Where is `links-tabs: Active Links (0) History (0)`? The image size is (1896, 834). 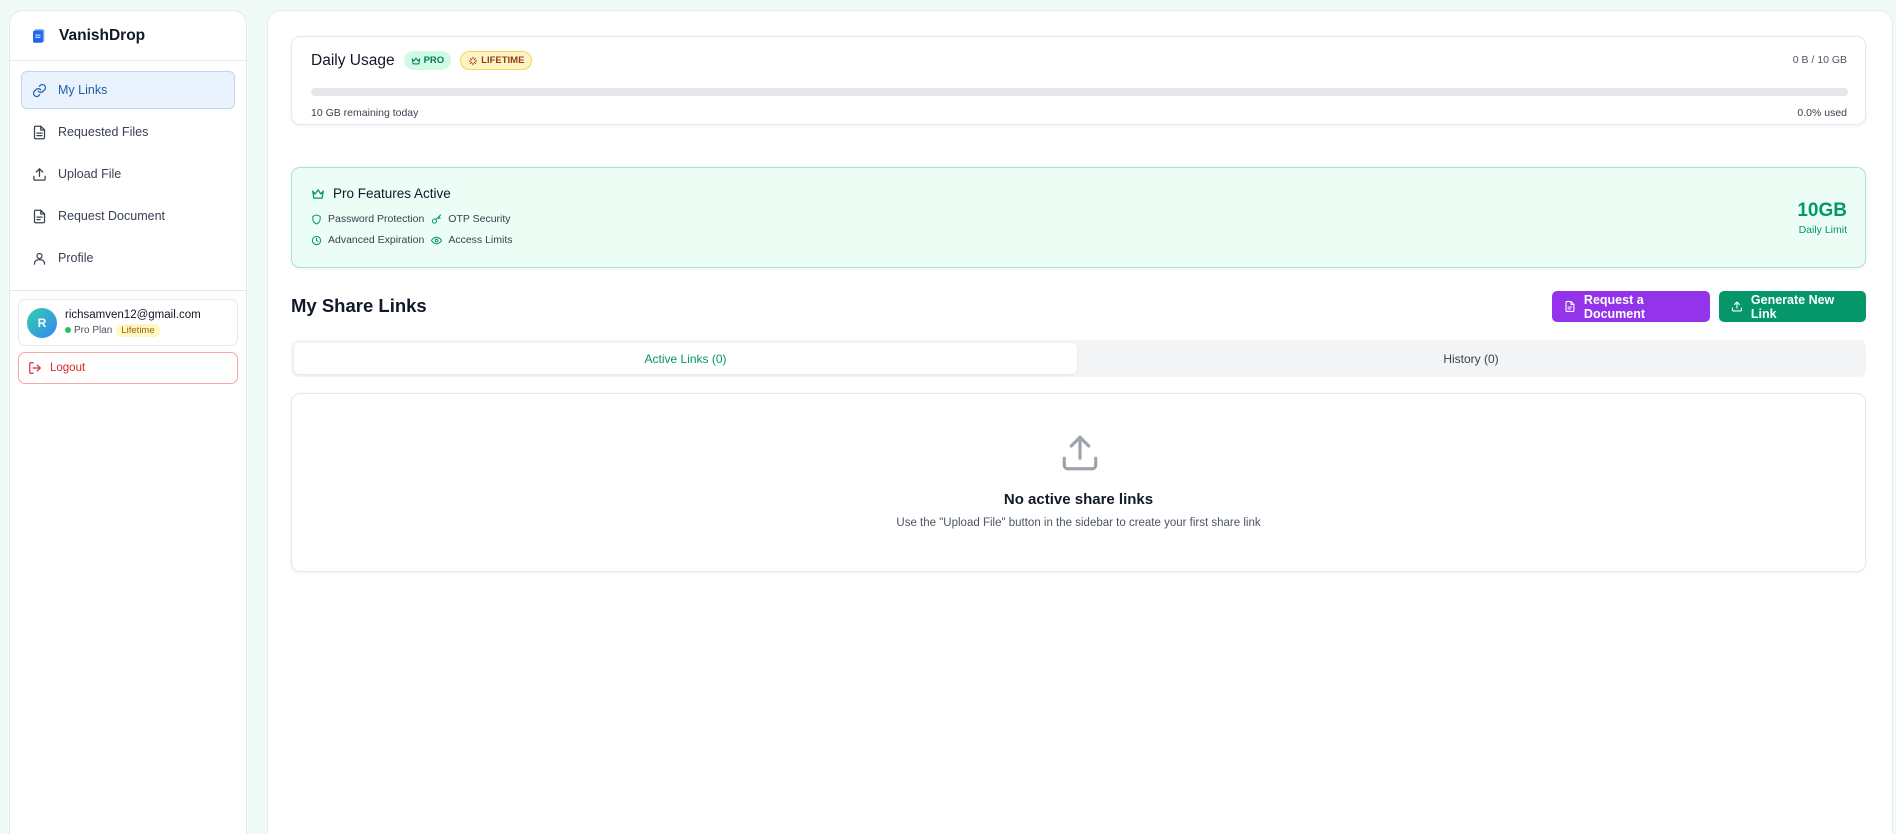 links-tabs: Active Links (0) History (0) is located at coordinates (1078, 358).